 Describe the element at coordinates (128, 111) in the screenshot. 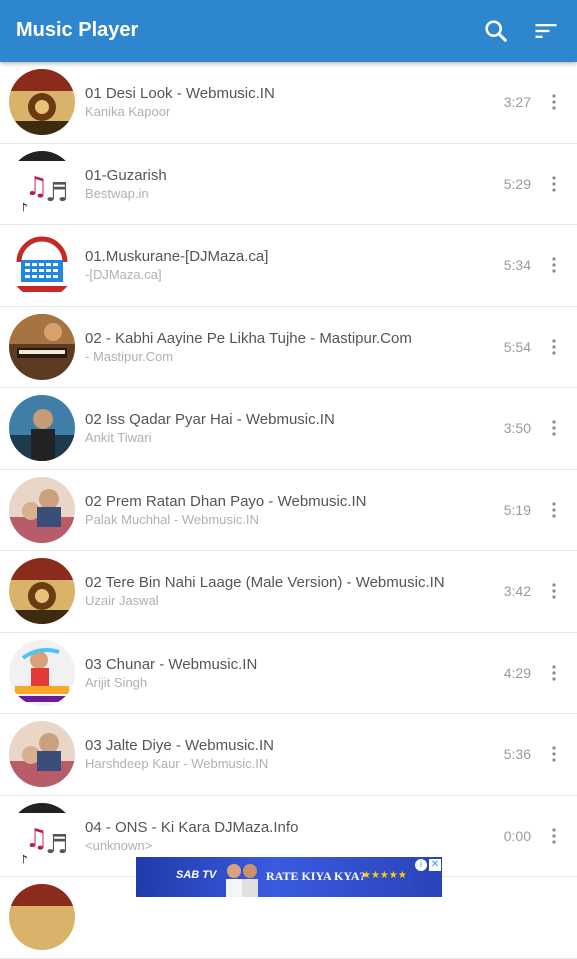

I see `song-artist: Kanika Kapoor` at that location.